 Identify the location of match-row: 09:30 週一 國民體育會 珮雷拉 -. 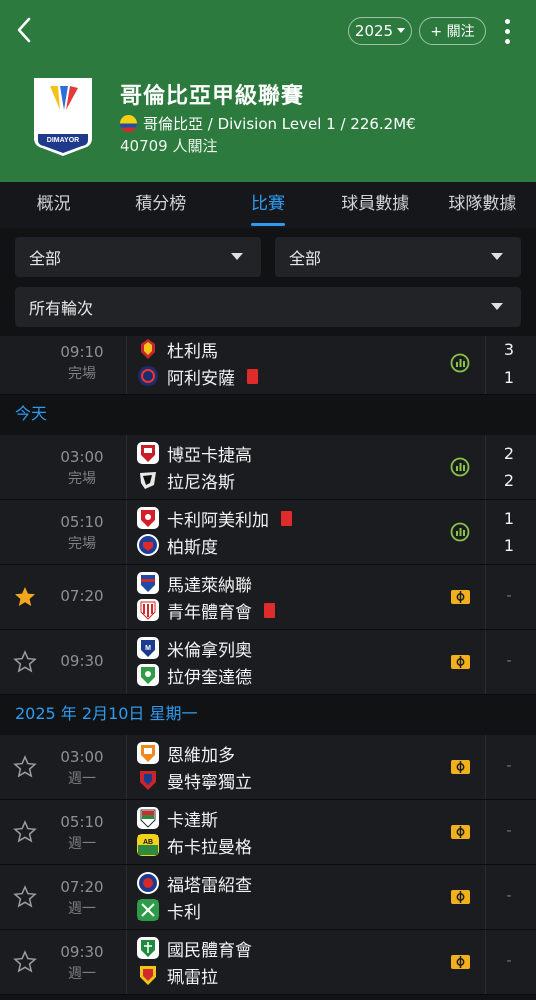
(268, 962).